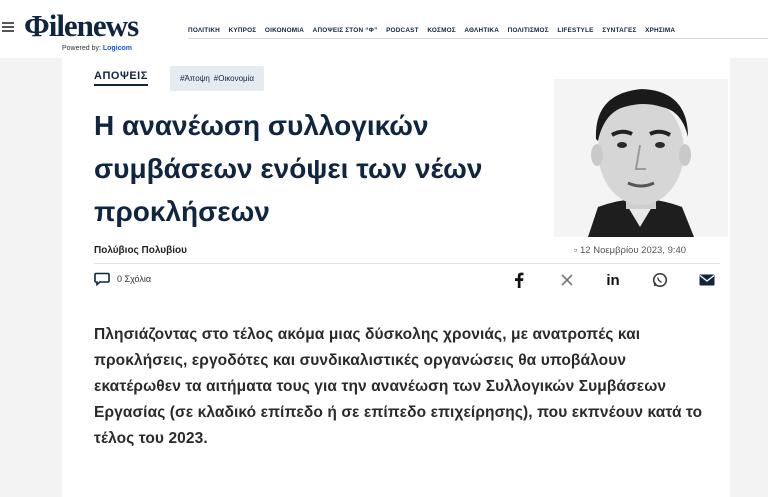 The height and width of the screenshot is (497, 768). Describe the element at coordinates (102, 279) in the screenshot. I see `comment-icon` at that location.